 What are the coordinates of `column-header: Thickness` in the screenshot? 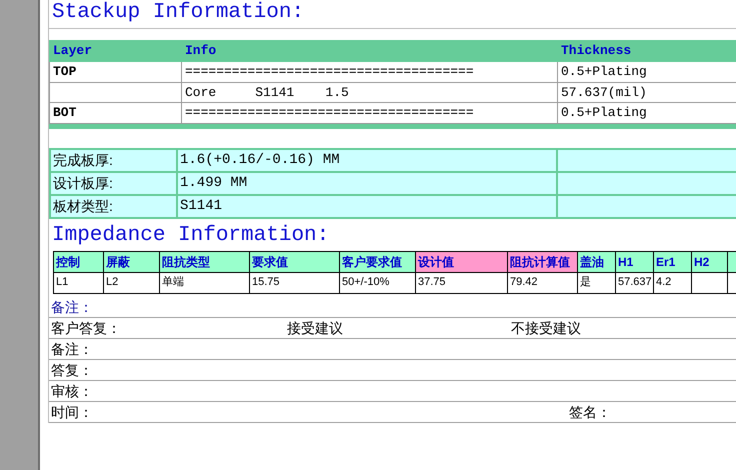 It's located at (647, 51).